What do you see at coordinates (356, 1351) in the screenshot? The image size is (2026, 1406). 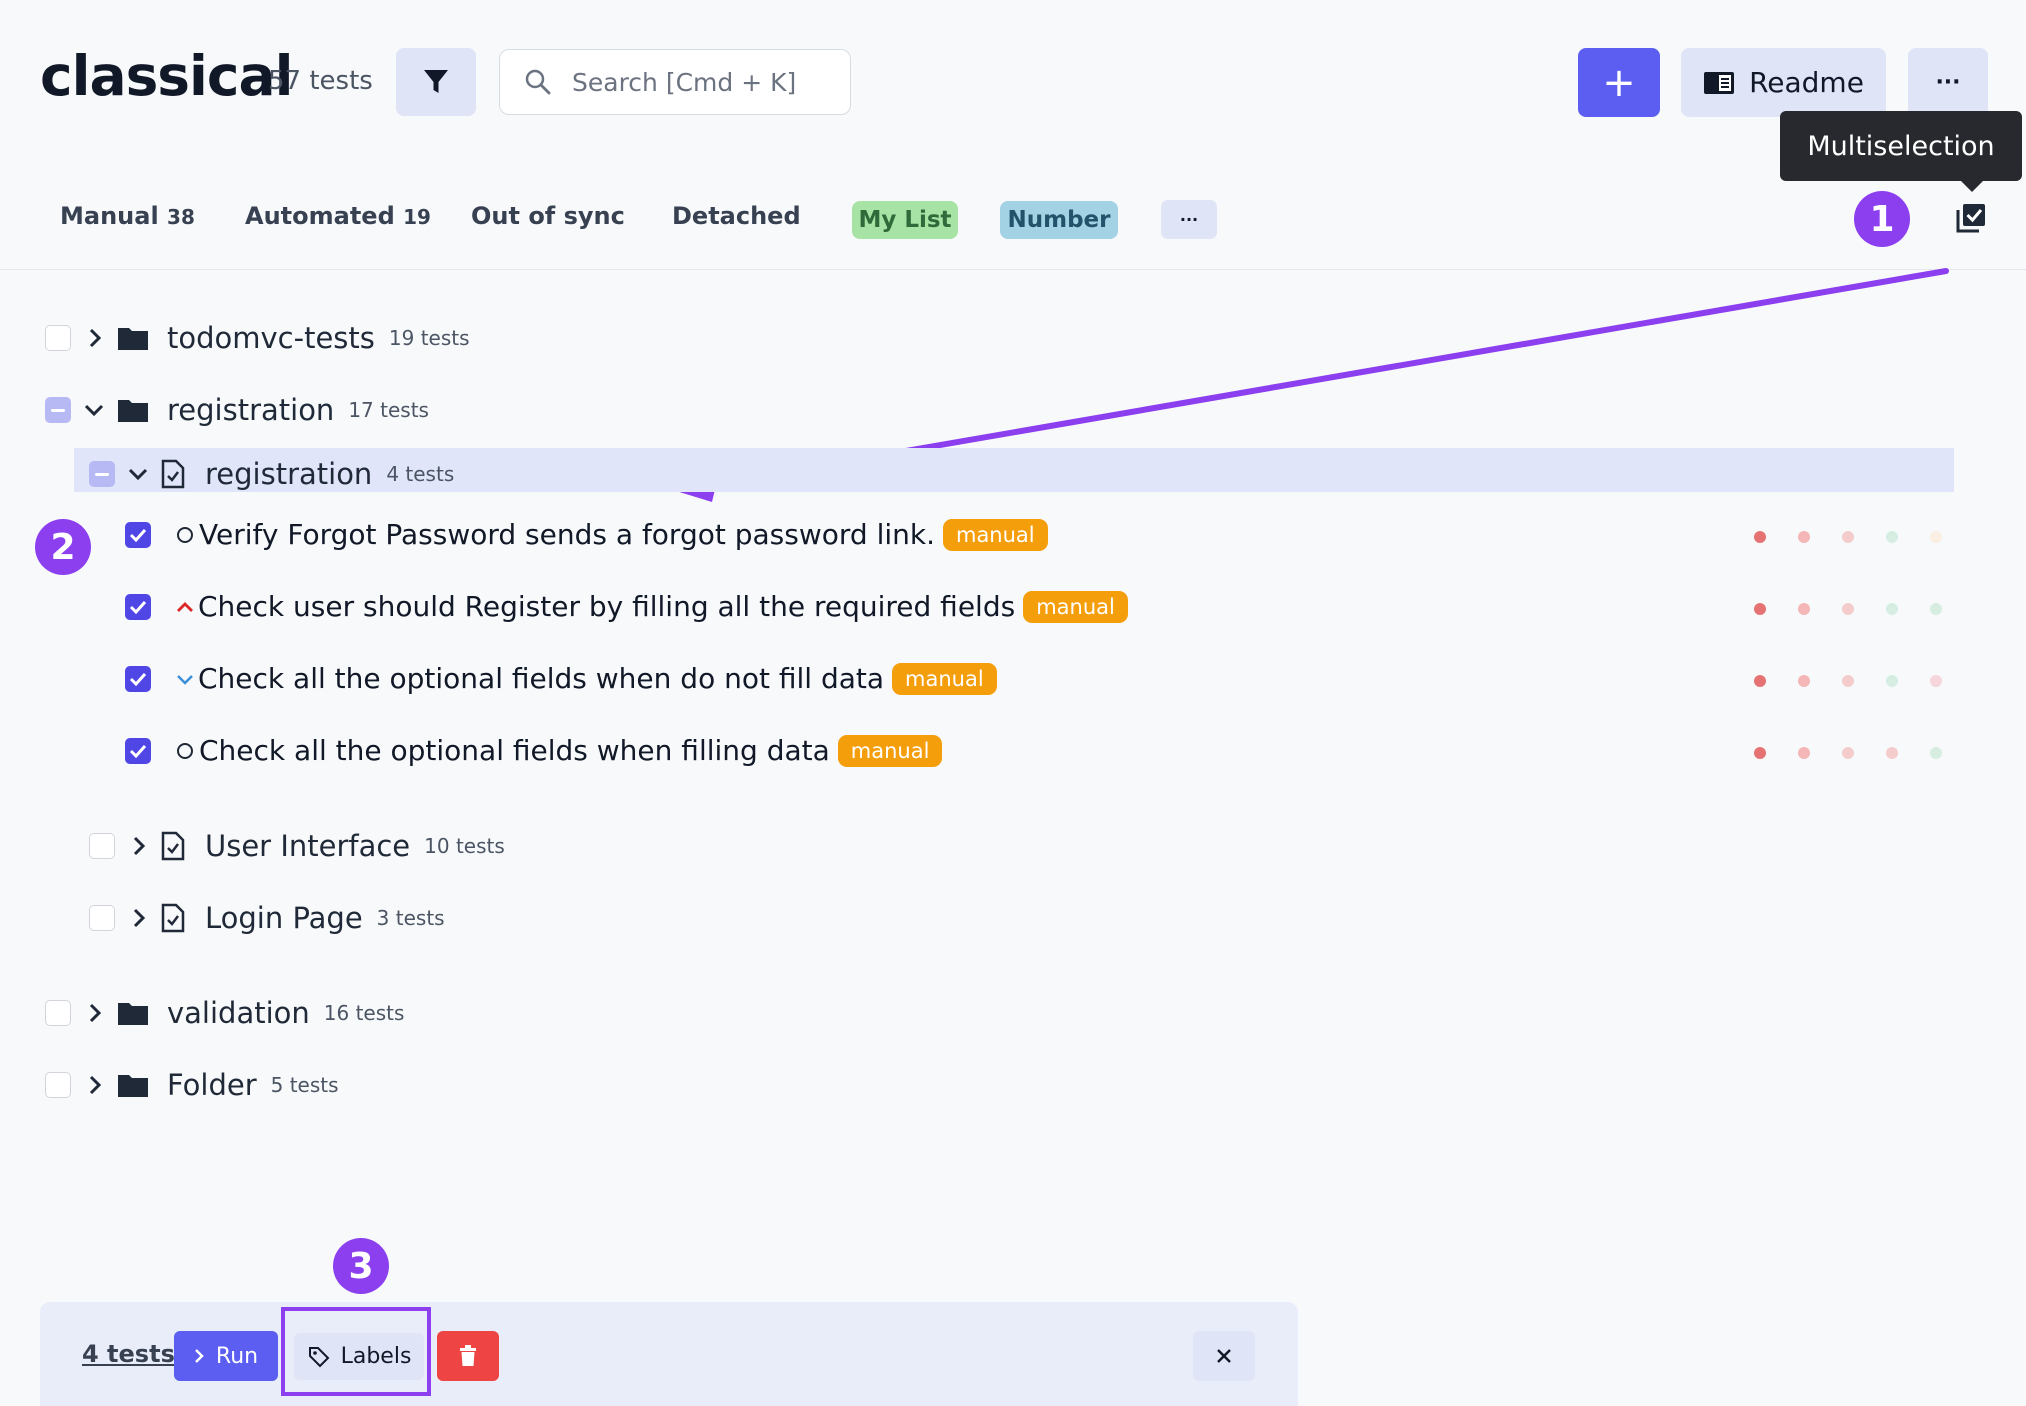 I see `labels-highlight-frame` at bounding box center [356, 1351].